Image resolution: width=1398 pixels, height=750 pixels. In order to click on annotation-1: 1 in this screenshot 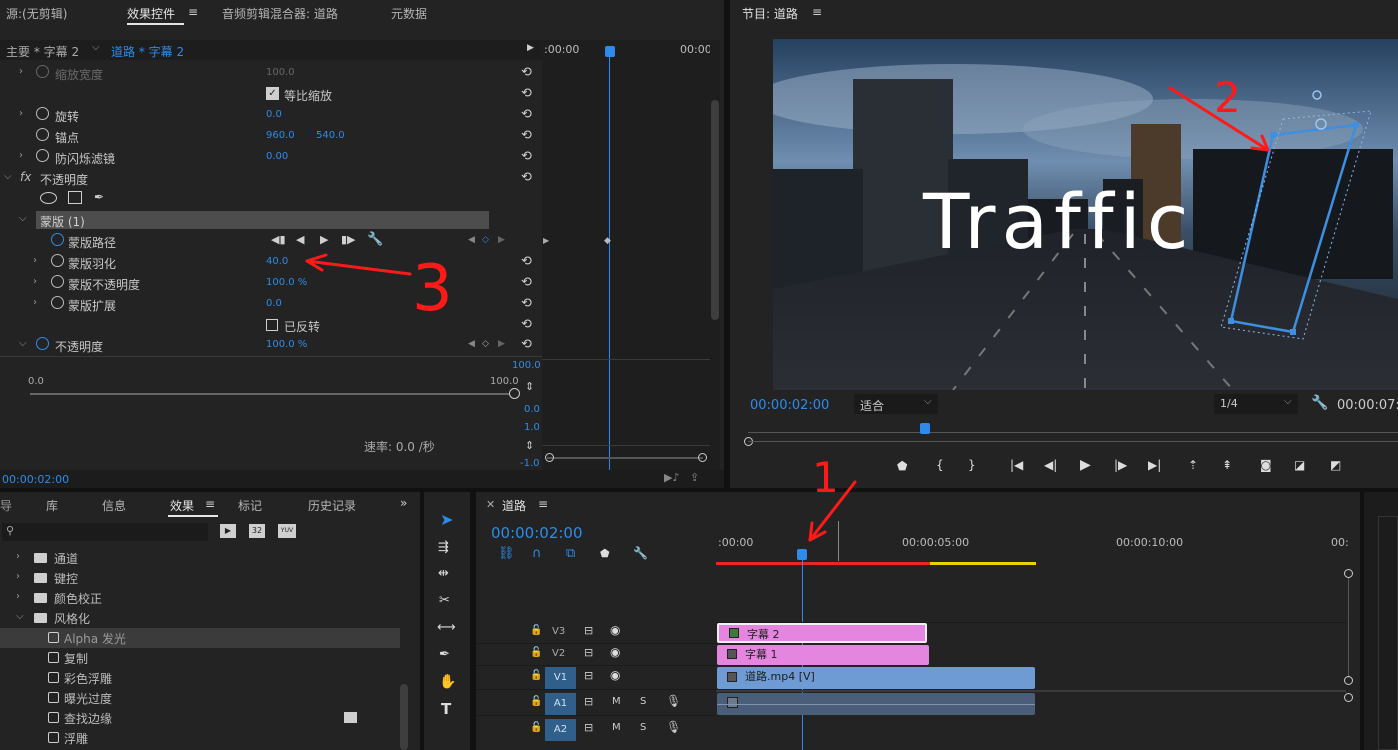, I will do `click(825, 477)`.